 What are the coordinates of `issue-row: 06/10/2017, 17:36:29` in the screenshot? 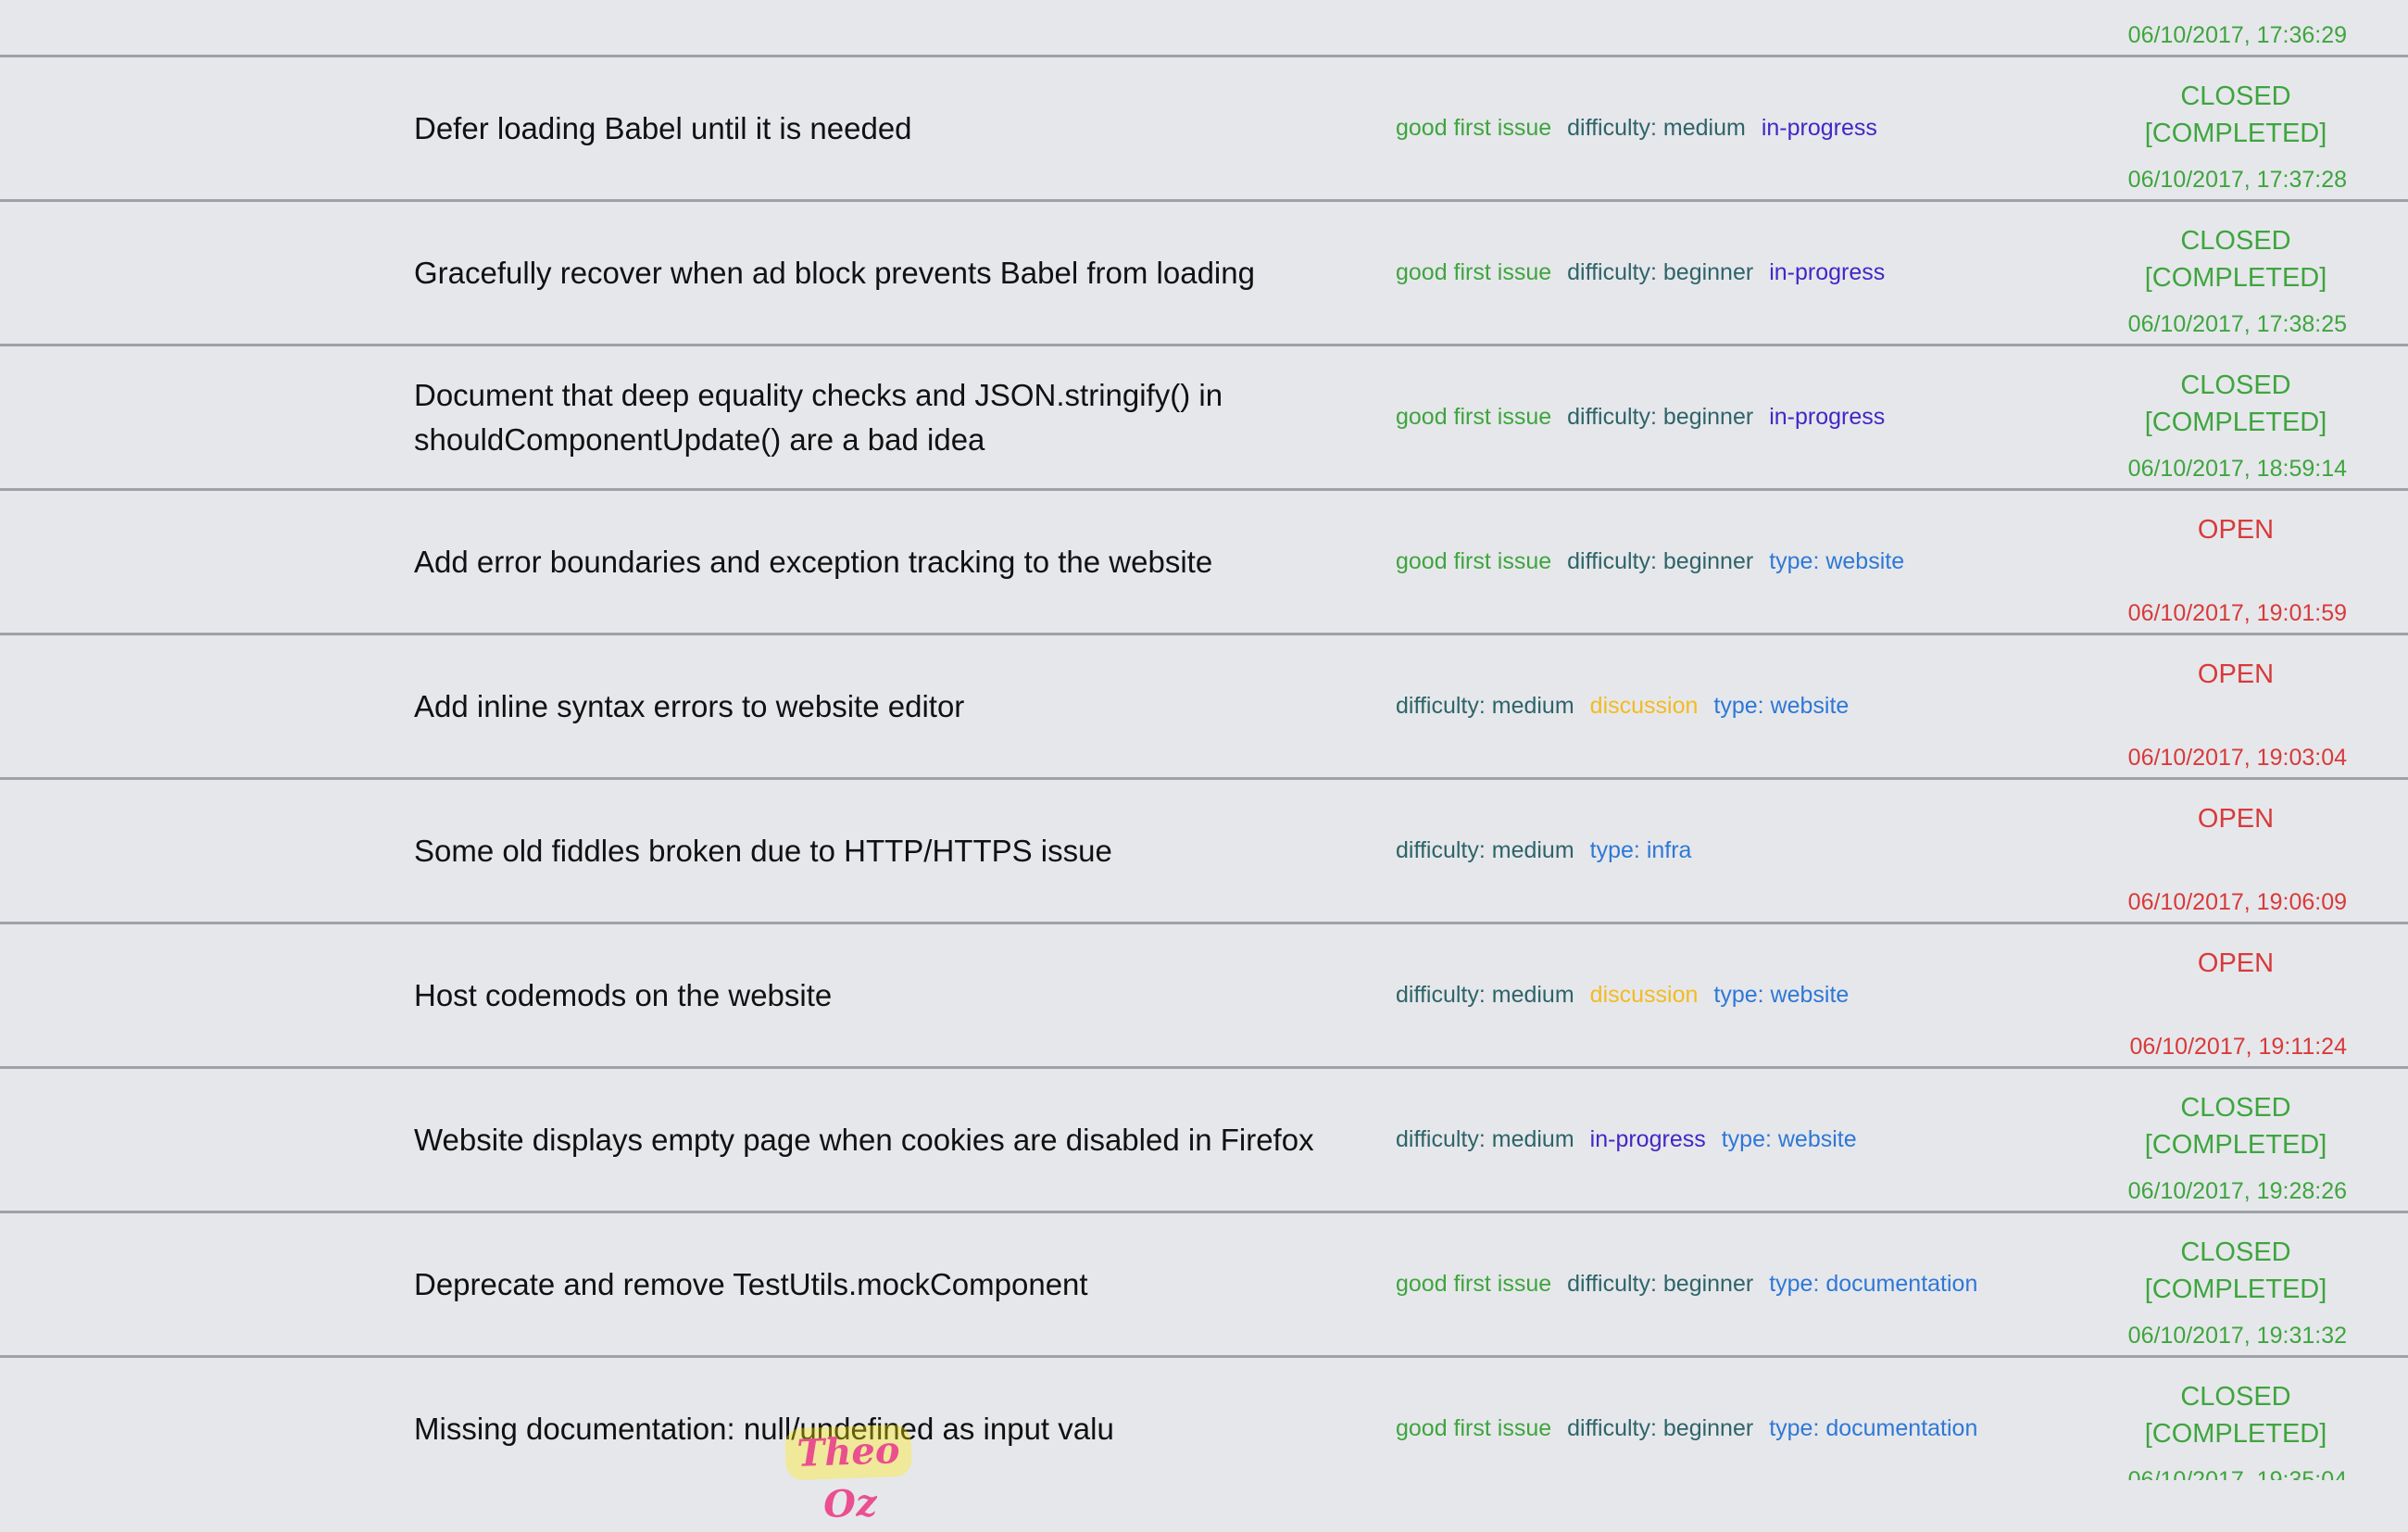 It's located at (1204, 29).